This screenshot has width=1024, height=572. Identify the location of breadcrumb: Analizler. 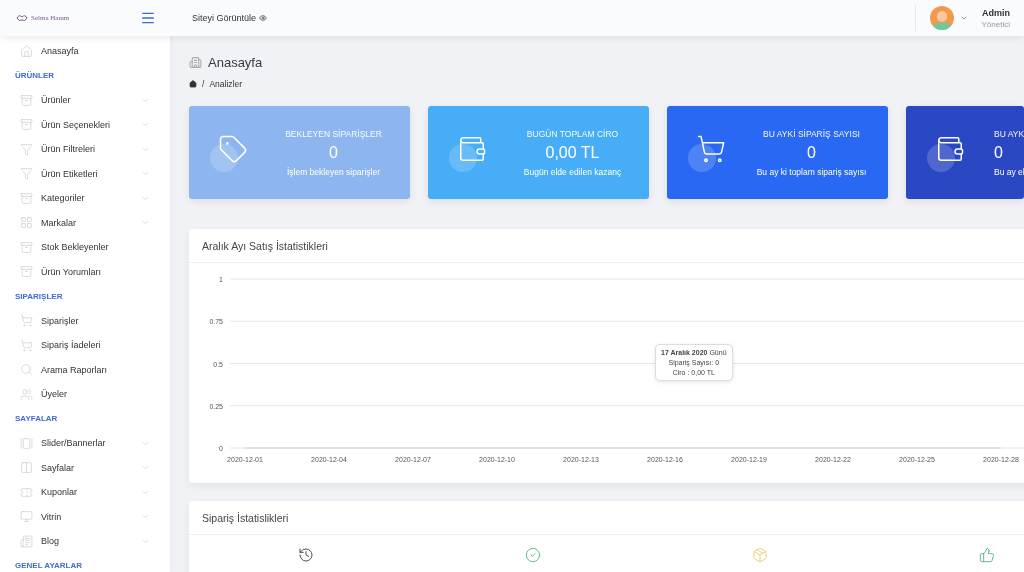
(225, 84).